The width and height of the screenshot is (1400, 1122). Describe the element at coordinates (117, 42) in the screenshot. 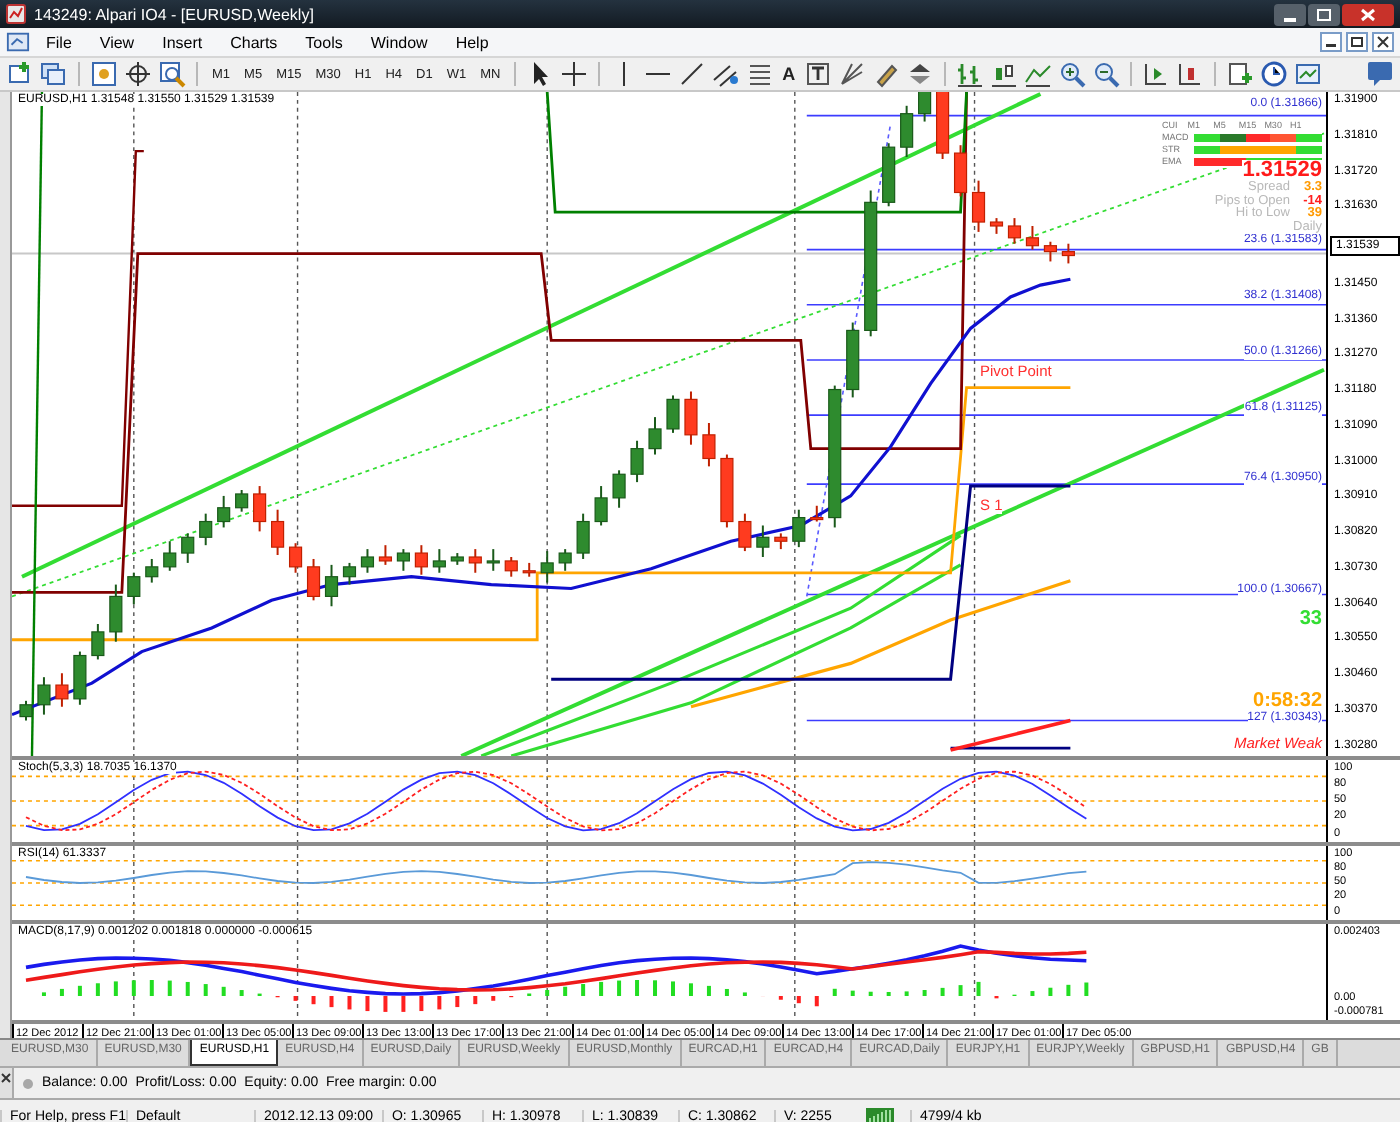

I see `menu-item: View` at that location.